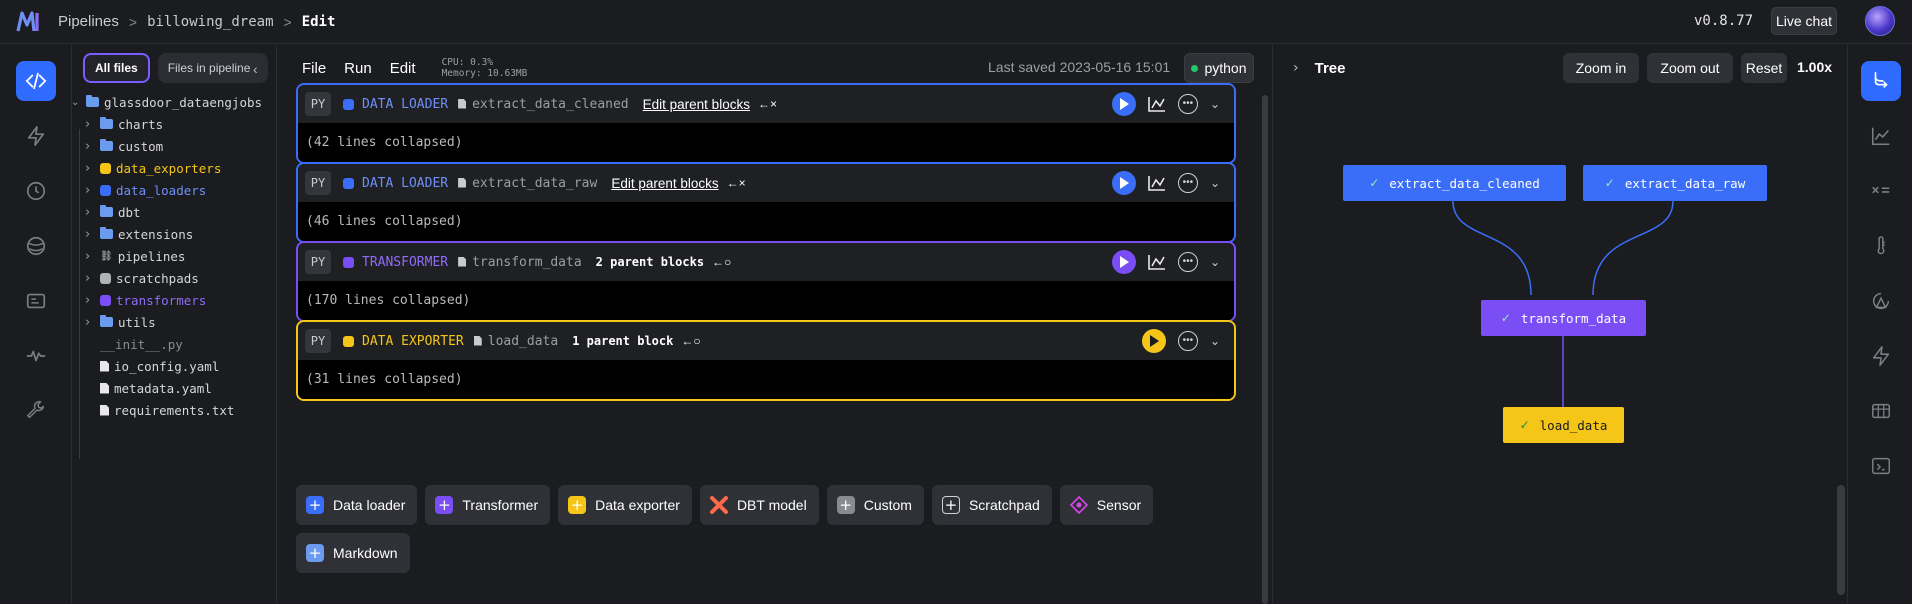  What do you see at coordinates (181, 256) in the screenshot?
I see `tree-item: › ⛓ pipelines` at bounding box center [181, 256].